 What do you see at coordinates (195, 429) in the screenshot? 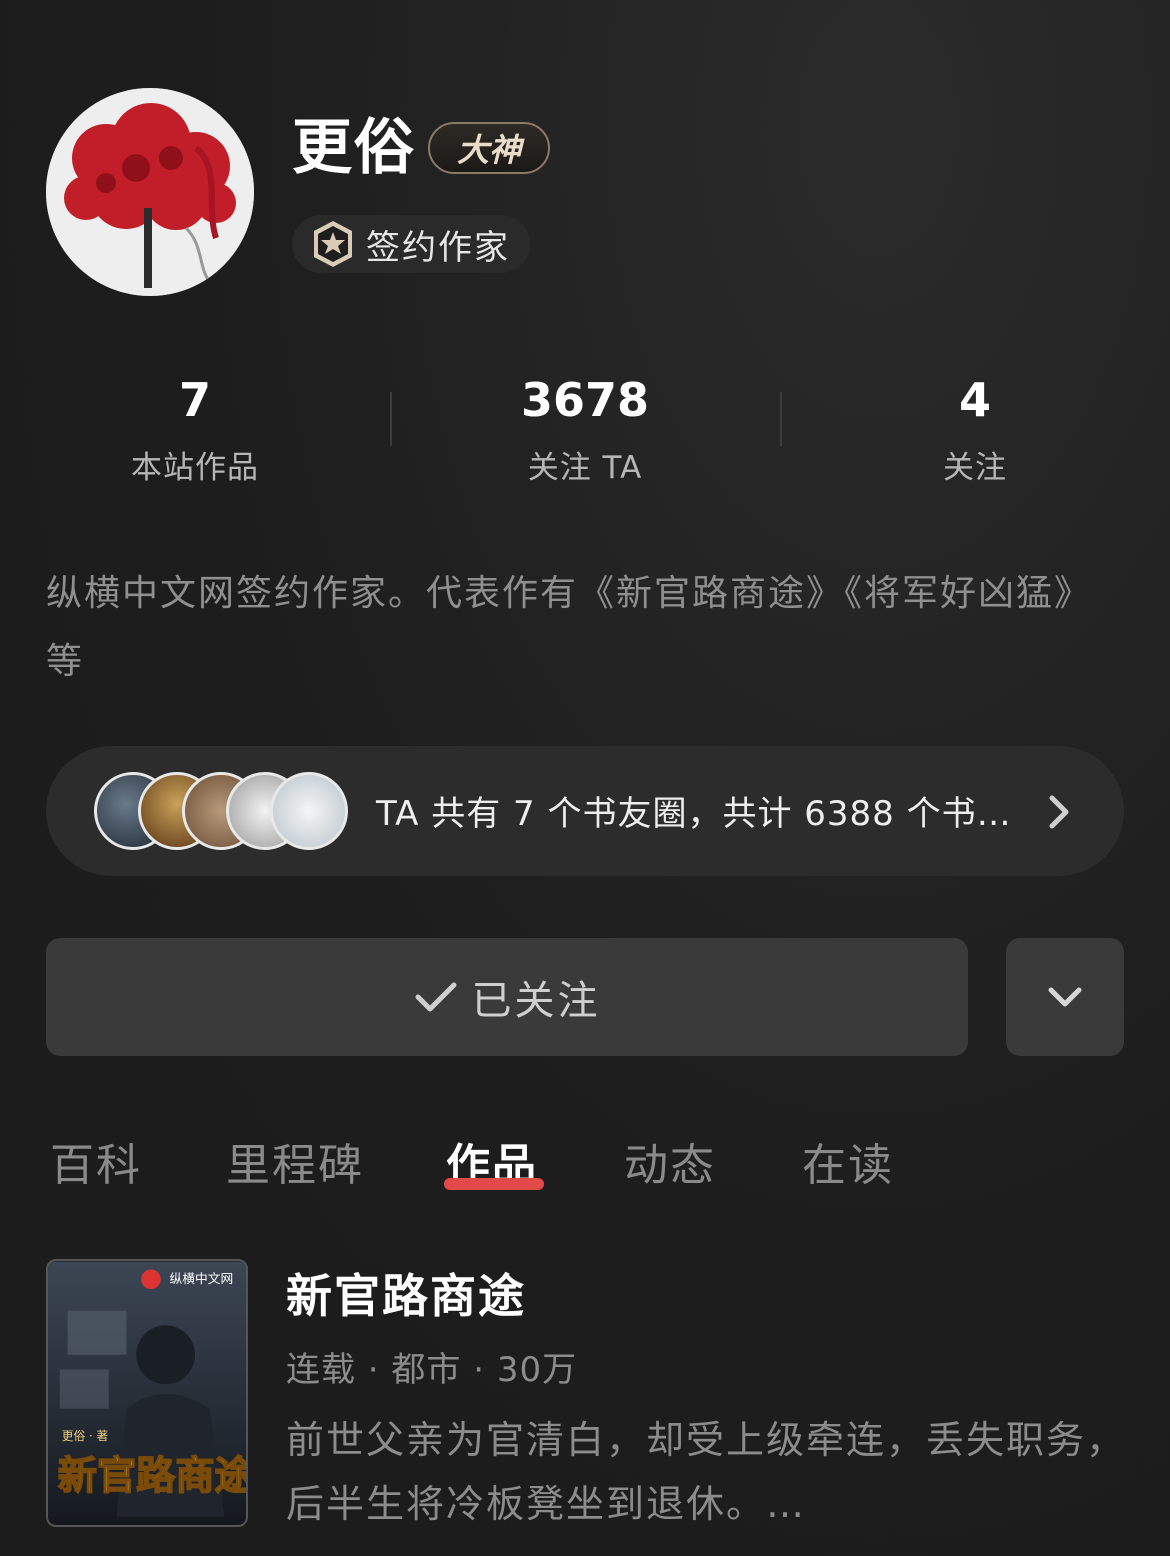
I see `stat-works: 7 本站作品` at bounding box center [195, 429].